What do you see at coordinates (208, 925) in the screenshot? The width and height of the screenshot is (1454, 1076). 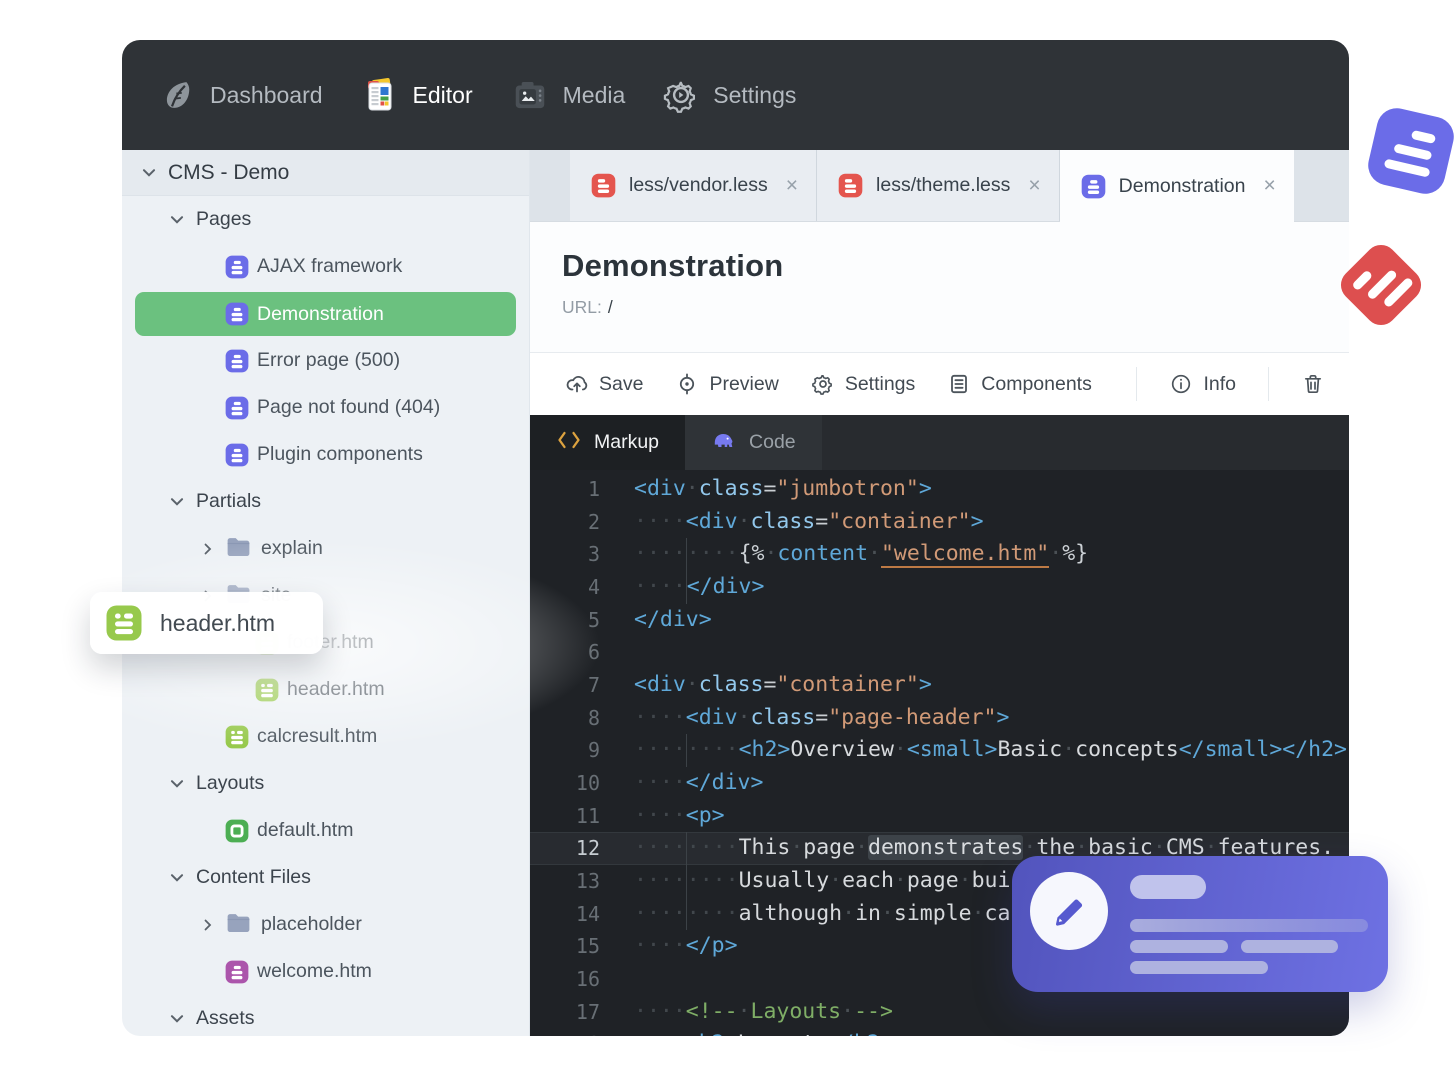 I see `chevron-right-icon` at bounding box center [208, 925].